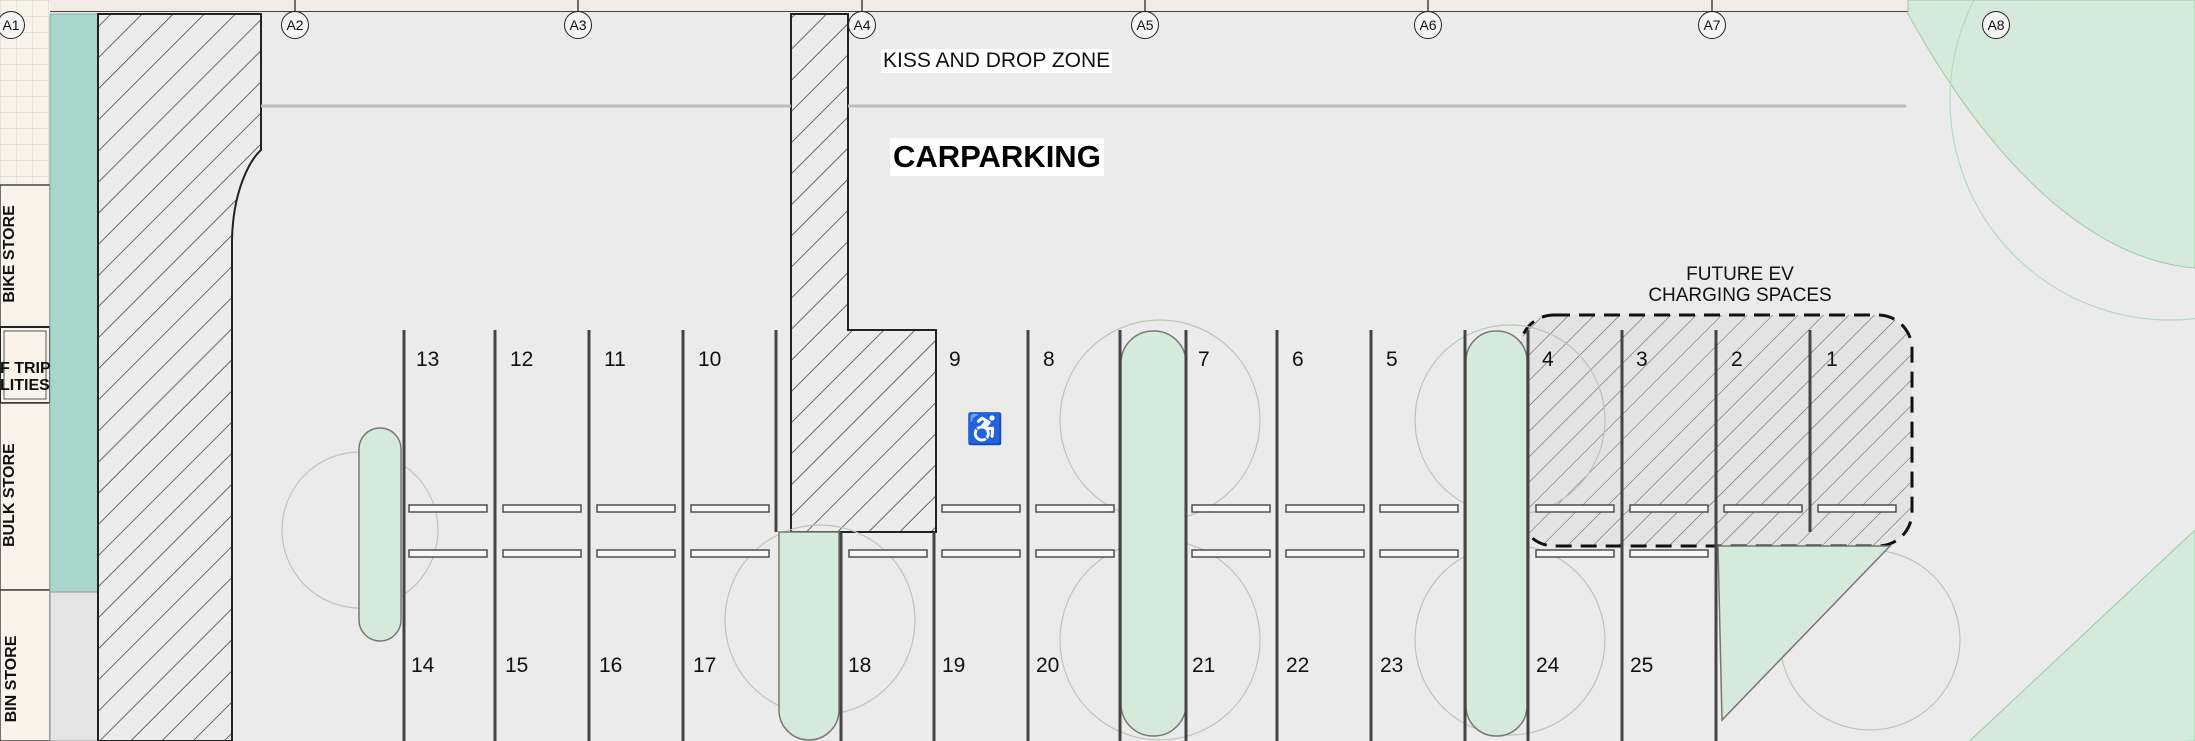 The width and height of the screenshot is (2195, 741). I want to click on grid-bubble-a2: A2, so click(295, 25).